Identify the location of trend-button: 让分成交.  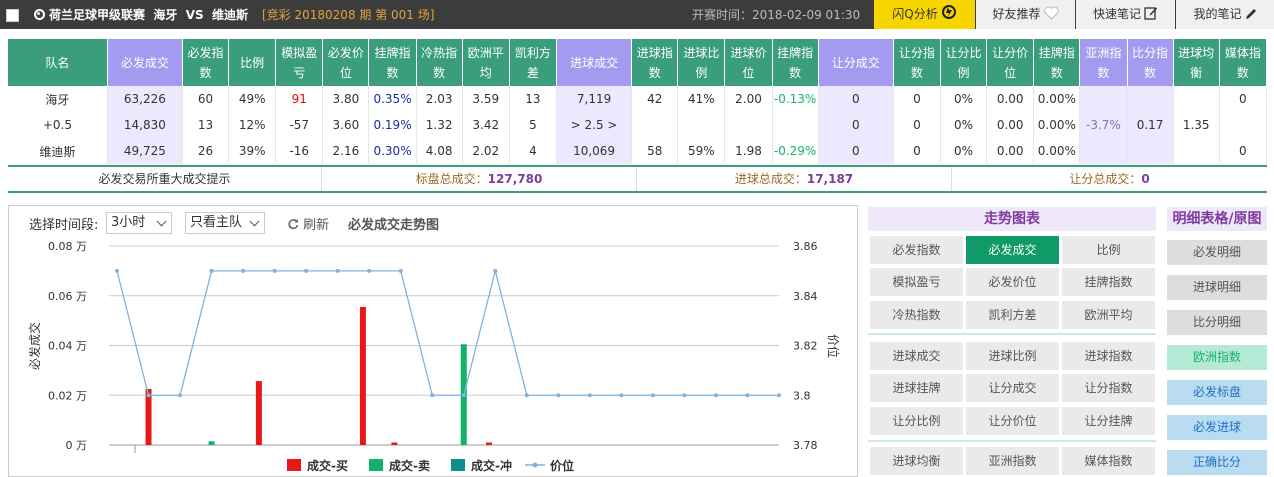
(1012, 388).